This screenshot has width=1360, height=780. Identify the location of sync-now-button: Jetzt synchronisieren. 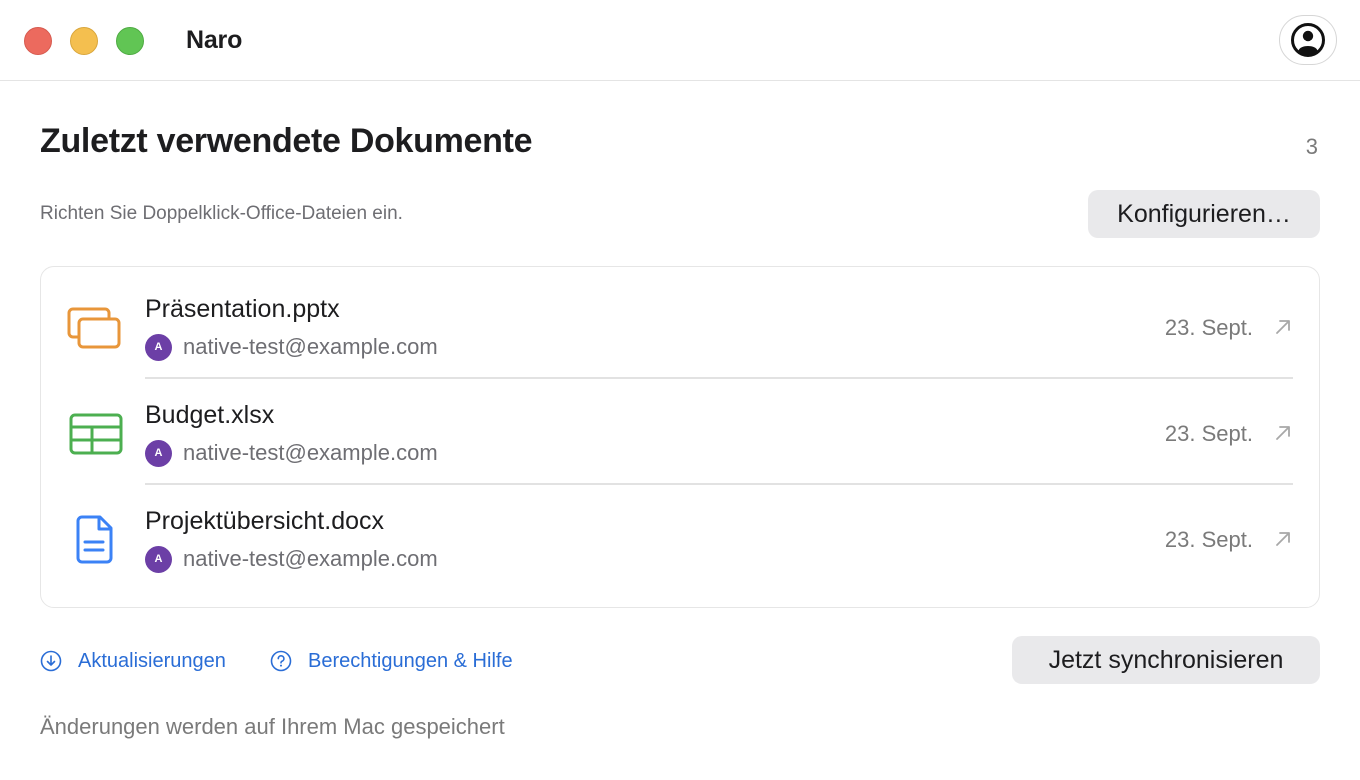
(1166, 660).